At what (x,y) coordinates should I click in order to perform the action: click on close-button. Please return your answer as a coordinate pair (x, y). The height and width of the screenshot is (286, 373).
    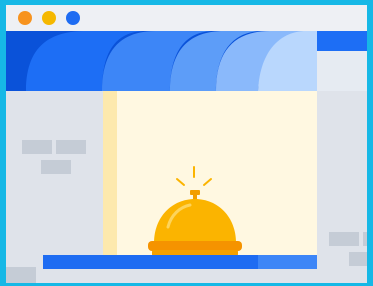
    Looking at the image, I should click on (25, 18).